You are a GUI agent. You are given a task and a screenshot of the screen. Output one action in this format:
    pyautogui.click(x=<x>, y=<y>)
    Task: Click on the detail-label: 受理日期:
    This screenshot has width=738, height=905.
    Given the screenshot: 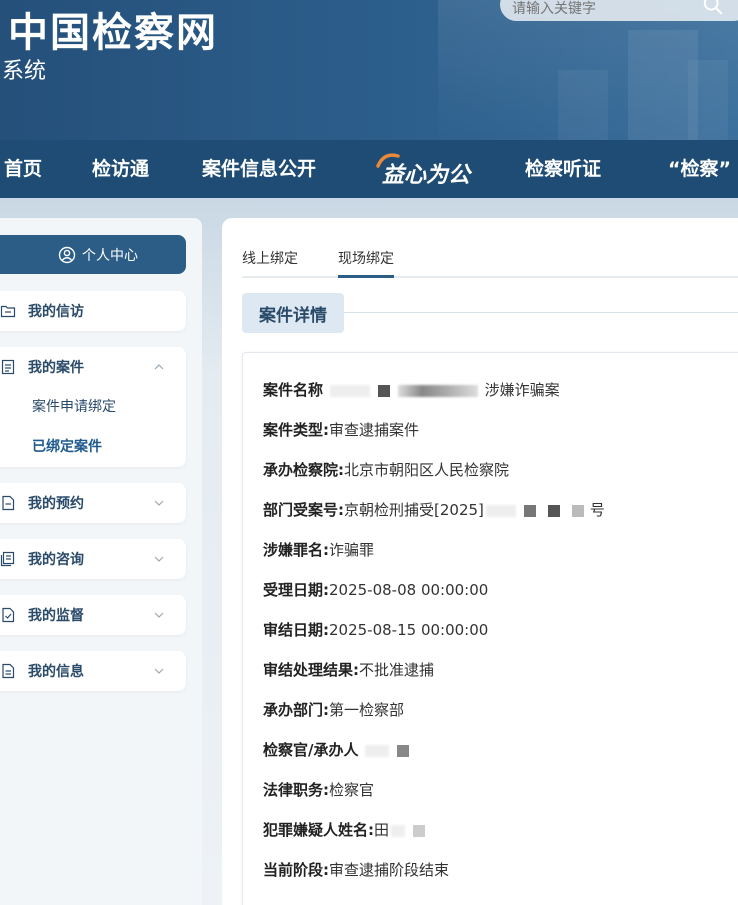 What is the action you would take?
    pyautogui.click(x=296, y=590)
    